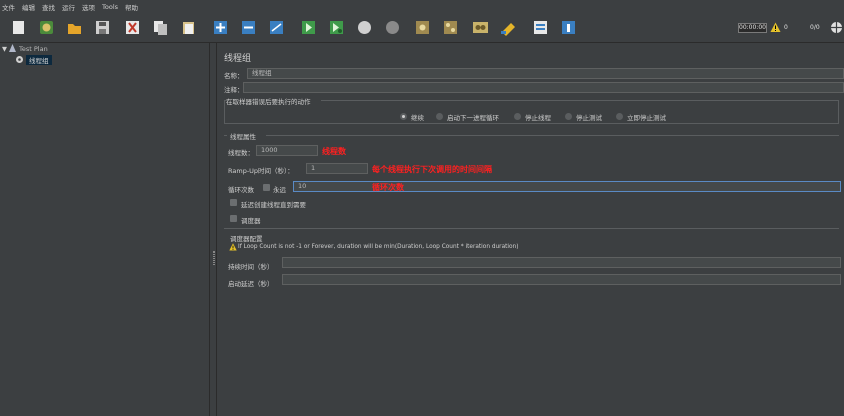 The width and height of the screenshot is (844, 416). Describe the element at coordinates (238, 59) in the screenshot. I see `page-title: 线程组` at that location.